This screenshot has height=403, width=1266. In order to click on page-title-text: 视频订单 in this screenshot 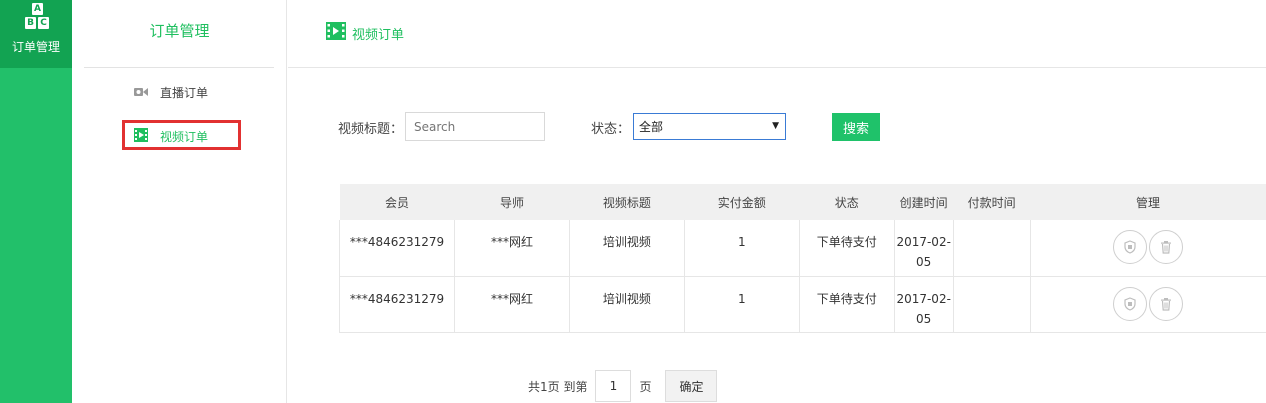, I will do `click(378, 35)`.